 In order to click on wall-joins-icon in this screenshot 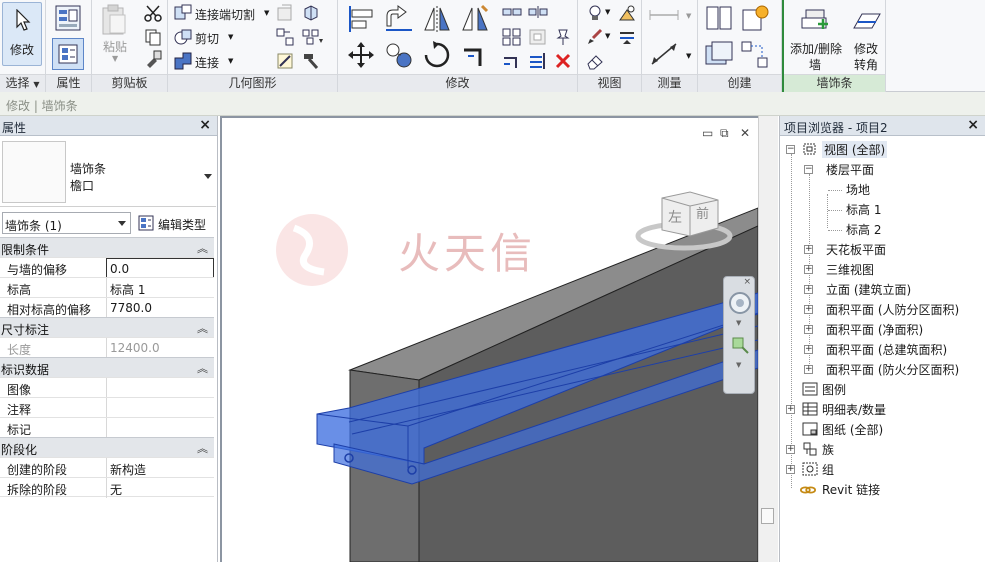, I will do `click(285, 37)`.